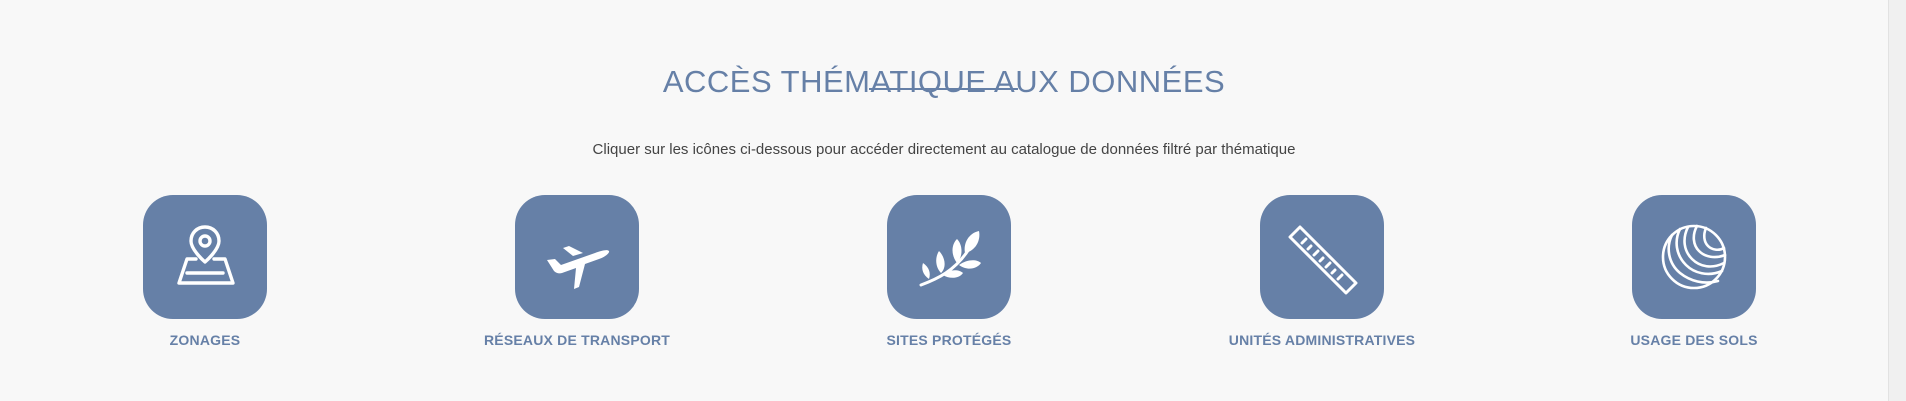  I want to click on theme-label: ZONAGES, so click(205, 340).